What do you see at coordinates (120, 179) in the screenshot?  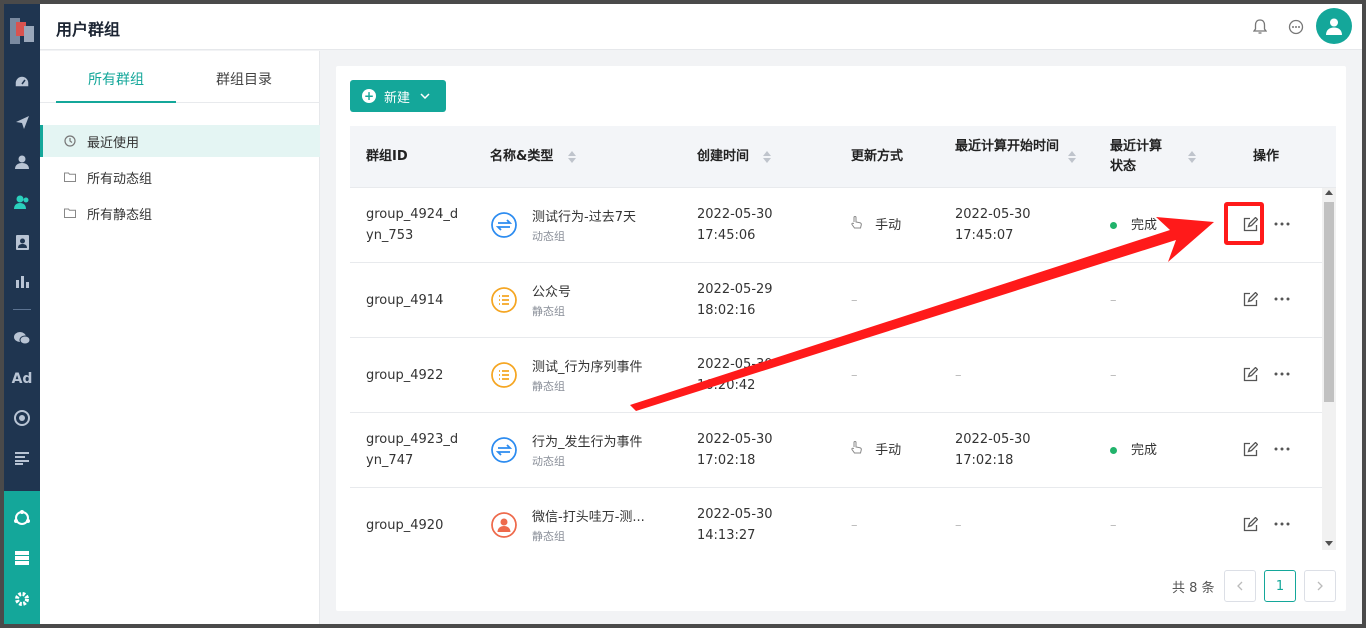 I see `side-item-label: 所有动态组` at bounding box center [120, 179].